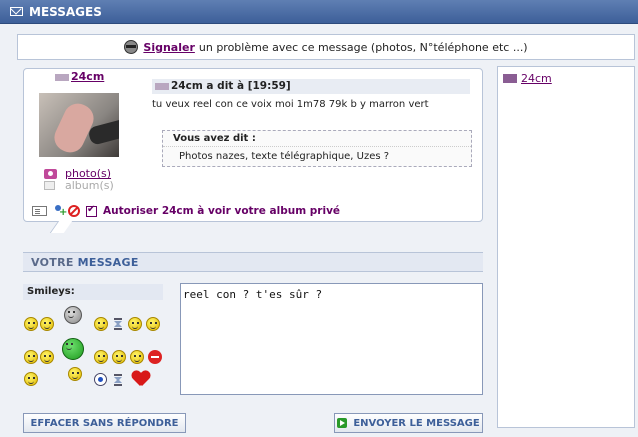 The image size is (638, 437). What do you see at coordinates (317, 139) in the screenshot?
I see `quote-title: Vous avez dit :` at bounding box center [317, 139].